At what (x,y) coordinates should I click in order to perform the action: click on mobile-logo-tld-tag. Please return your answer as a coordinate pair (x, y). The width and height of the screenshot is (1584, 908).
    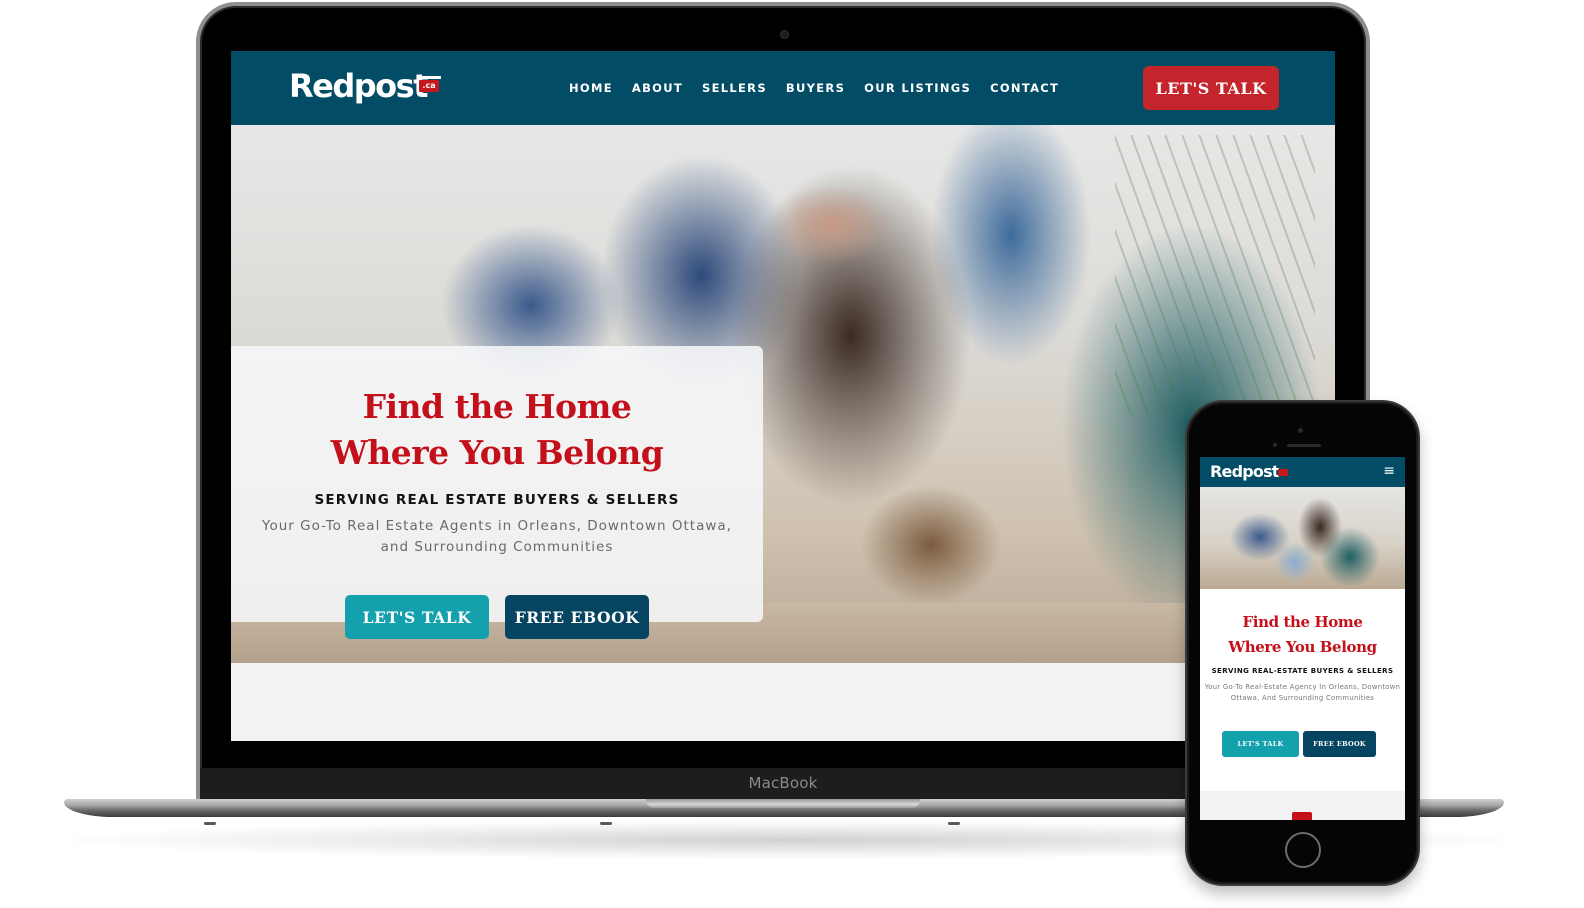
    Looking at the image, I should click on (1283, 472).